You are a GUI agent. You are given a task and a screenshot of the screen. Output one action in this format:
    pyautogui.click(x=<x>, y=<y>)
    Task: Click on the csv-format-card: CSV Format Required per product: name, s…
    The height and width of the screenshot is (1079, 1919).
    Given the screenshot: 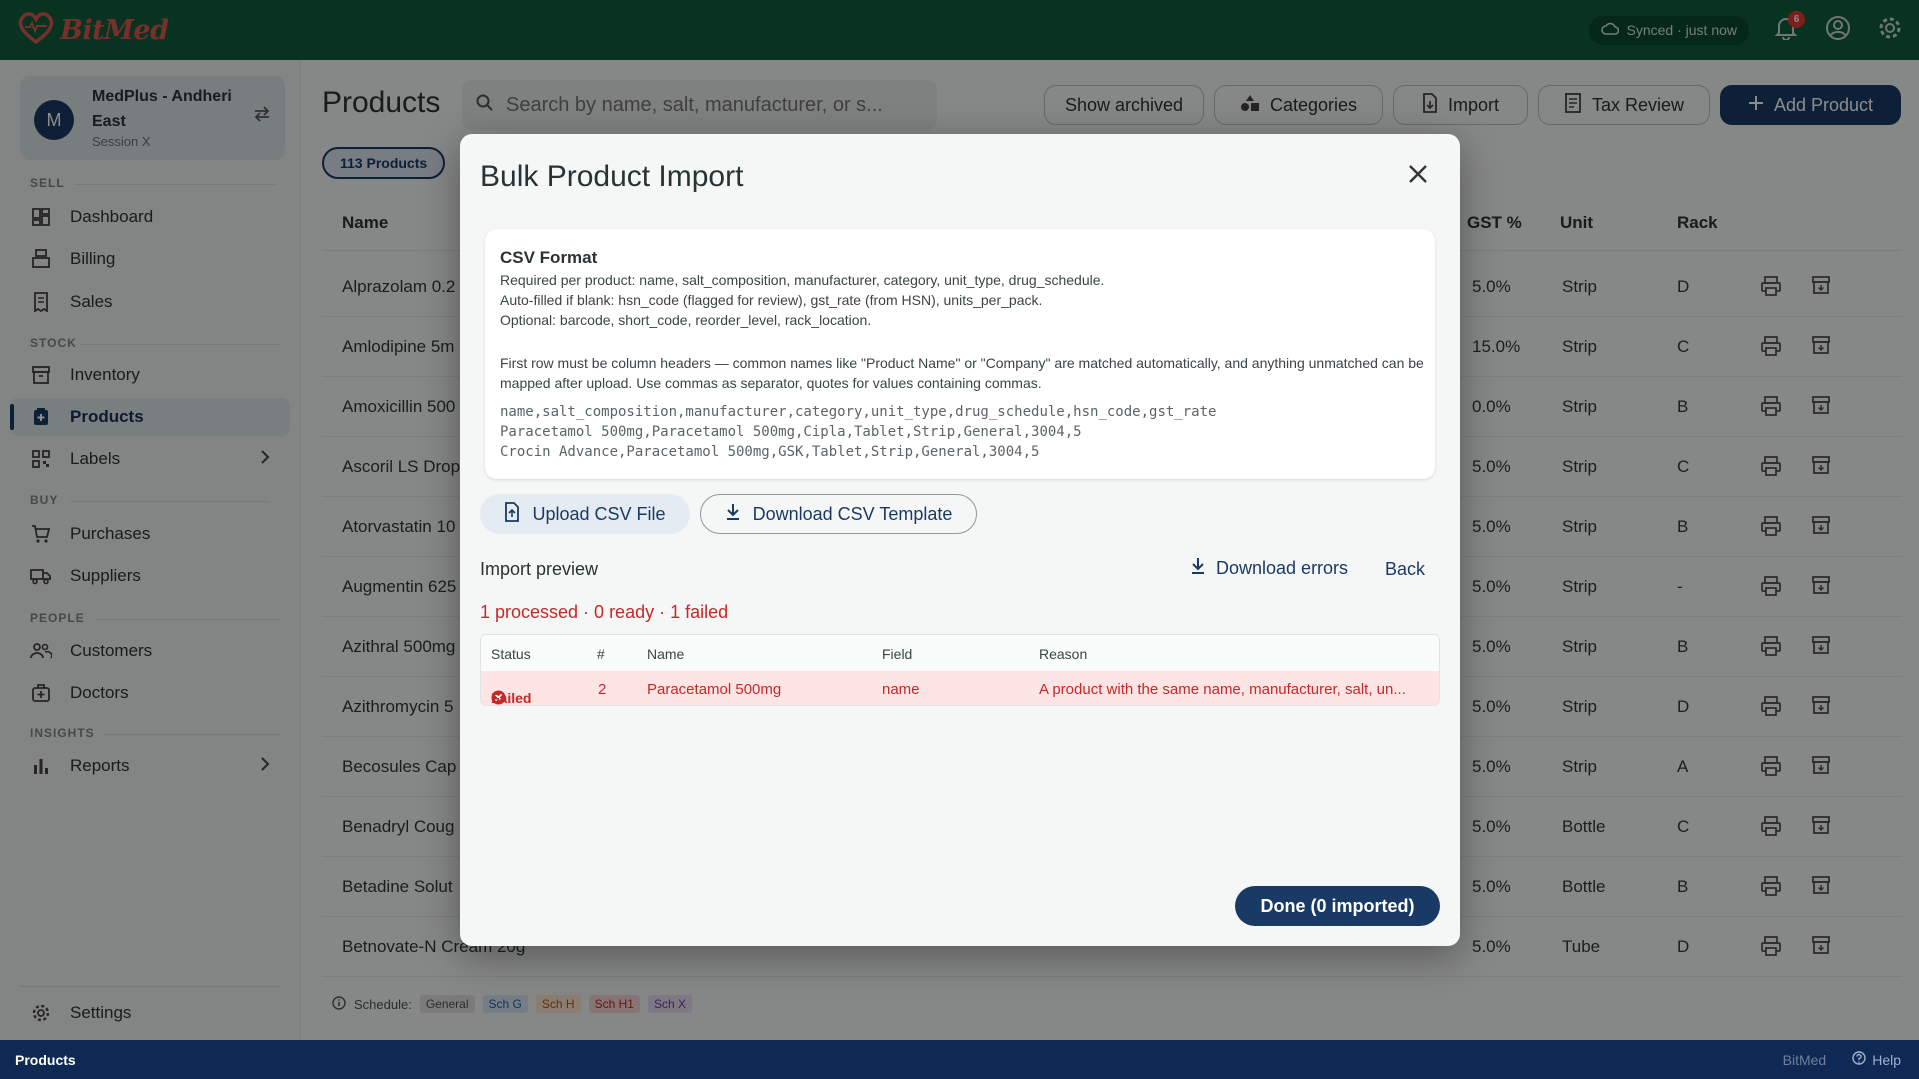 What is the action you would take?
    pyautogui.click(x=960, y=354)
    